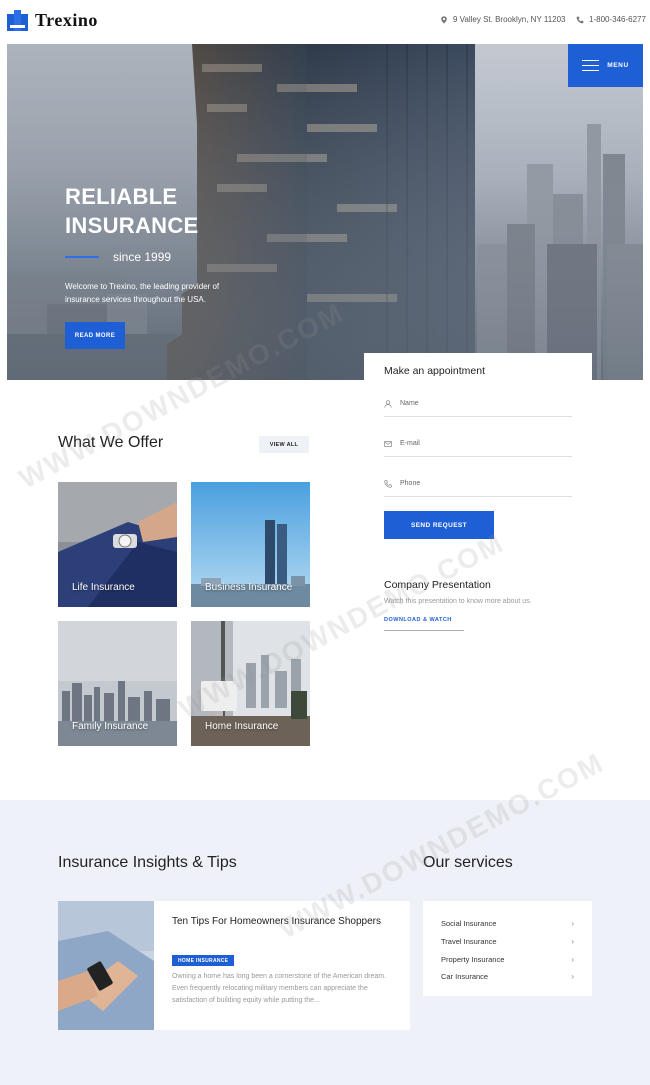  What do you see at coordinates (507, 977) in the screenshot?
I see `service-item-car: Car Insurance ›` at bounding box center [507, 977].